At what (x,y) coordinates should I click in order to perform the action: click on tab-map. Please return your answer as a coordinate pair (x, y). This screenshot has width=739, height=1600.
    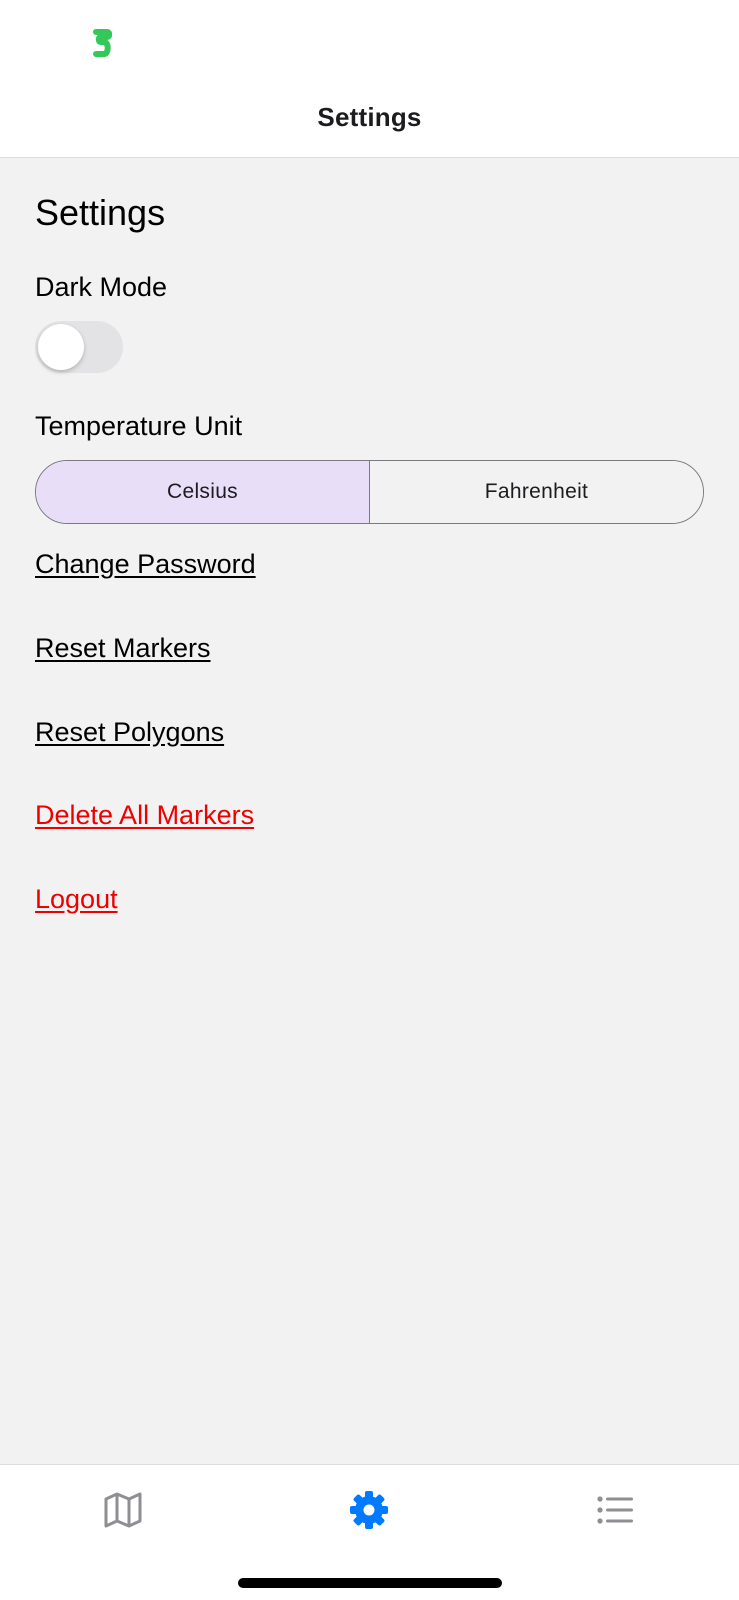
    Looking at the image, I should click on (123, 1510).